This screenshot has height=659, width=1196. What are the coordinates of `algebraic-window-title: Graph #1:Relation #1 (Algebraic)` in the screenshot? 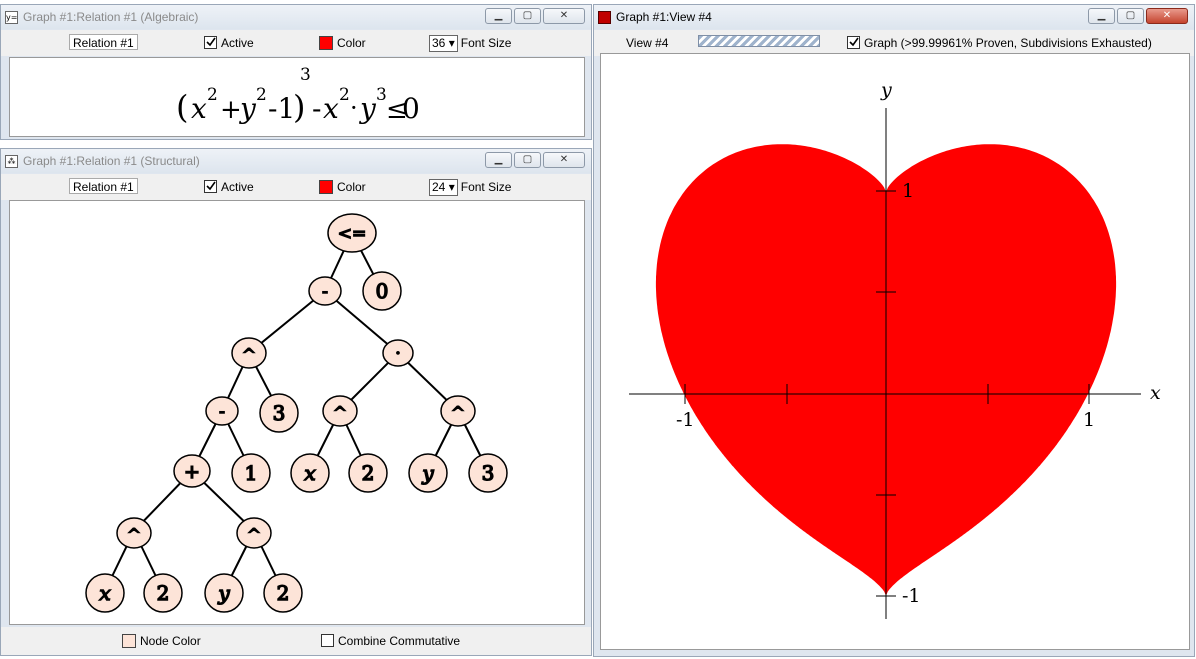 It's located at (111, 17).